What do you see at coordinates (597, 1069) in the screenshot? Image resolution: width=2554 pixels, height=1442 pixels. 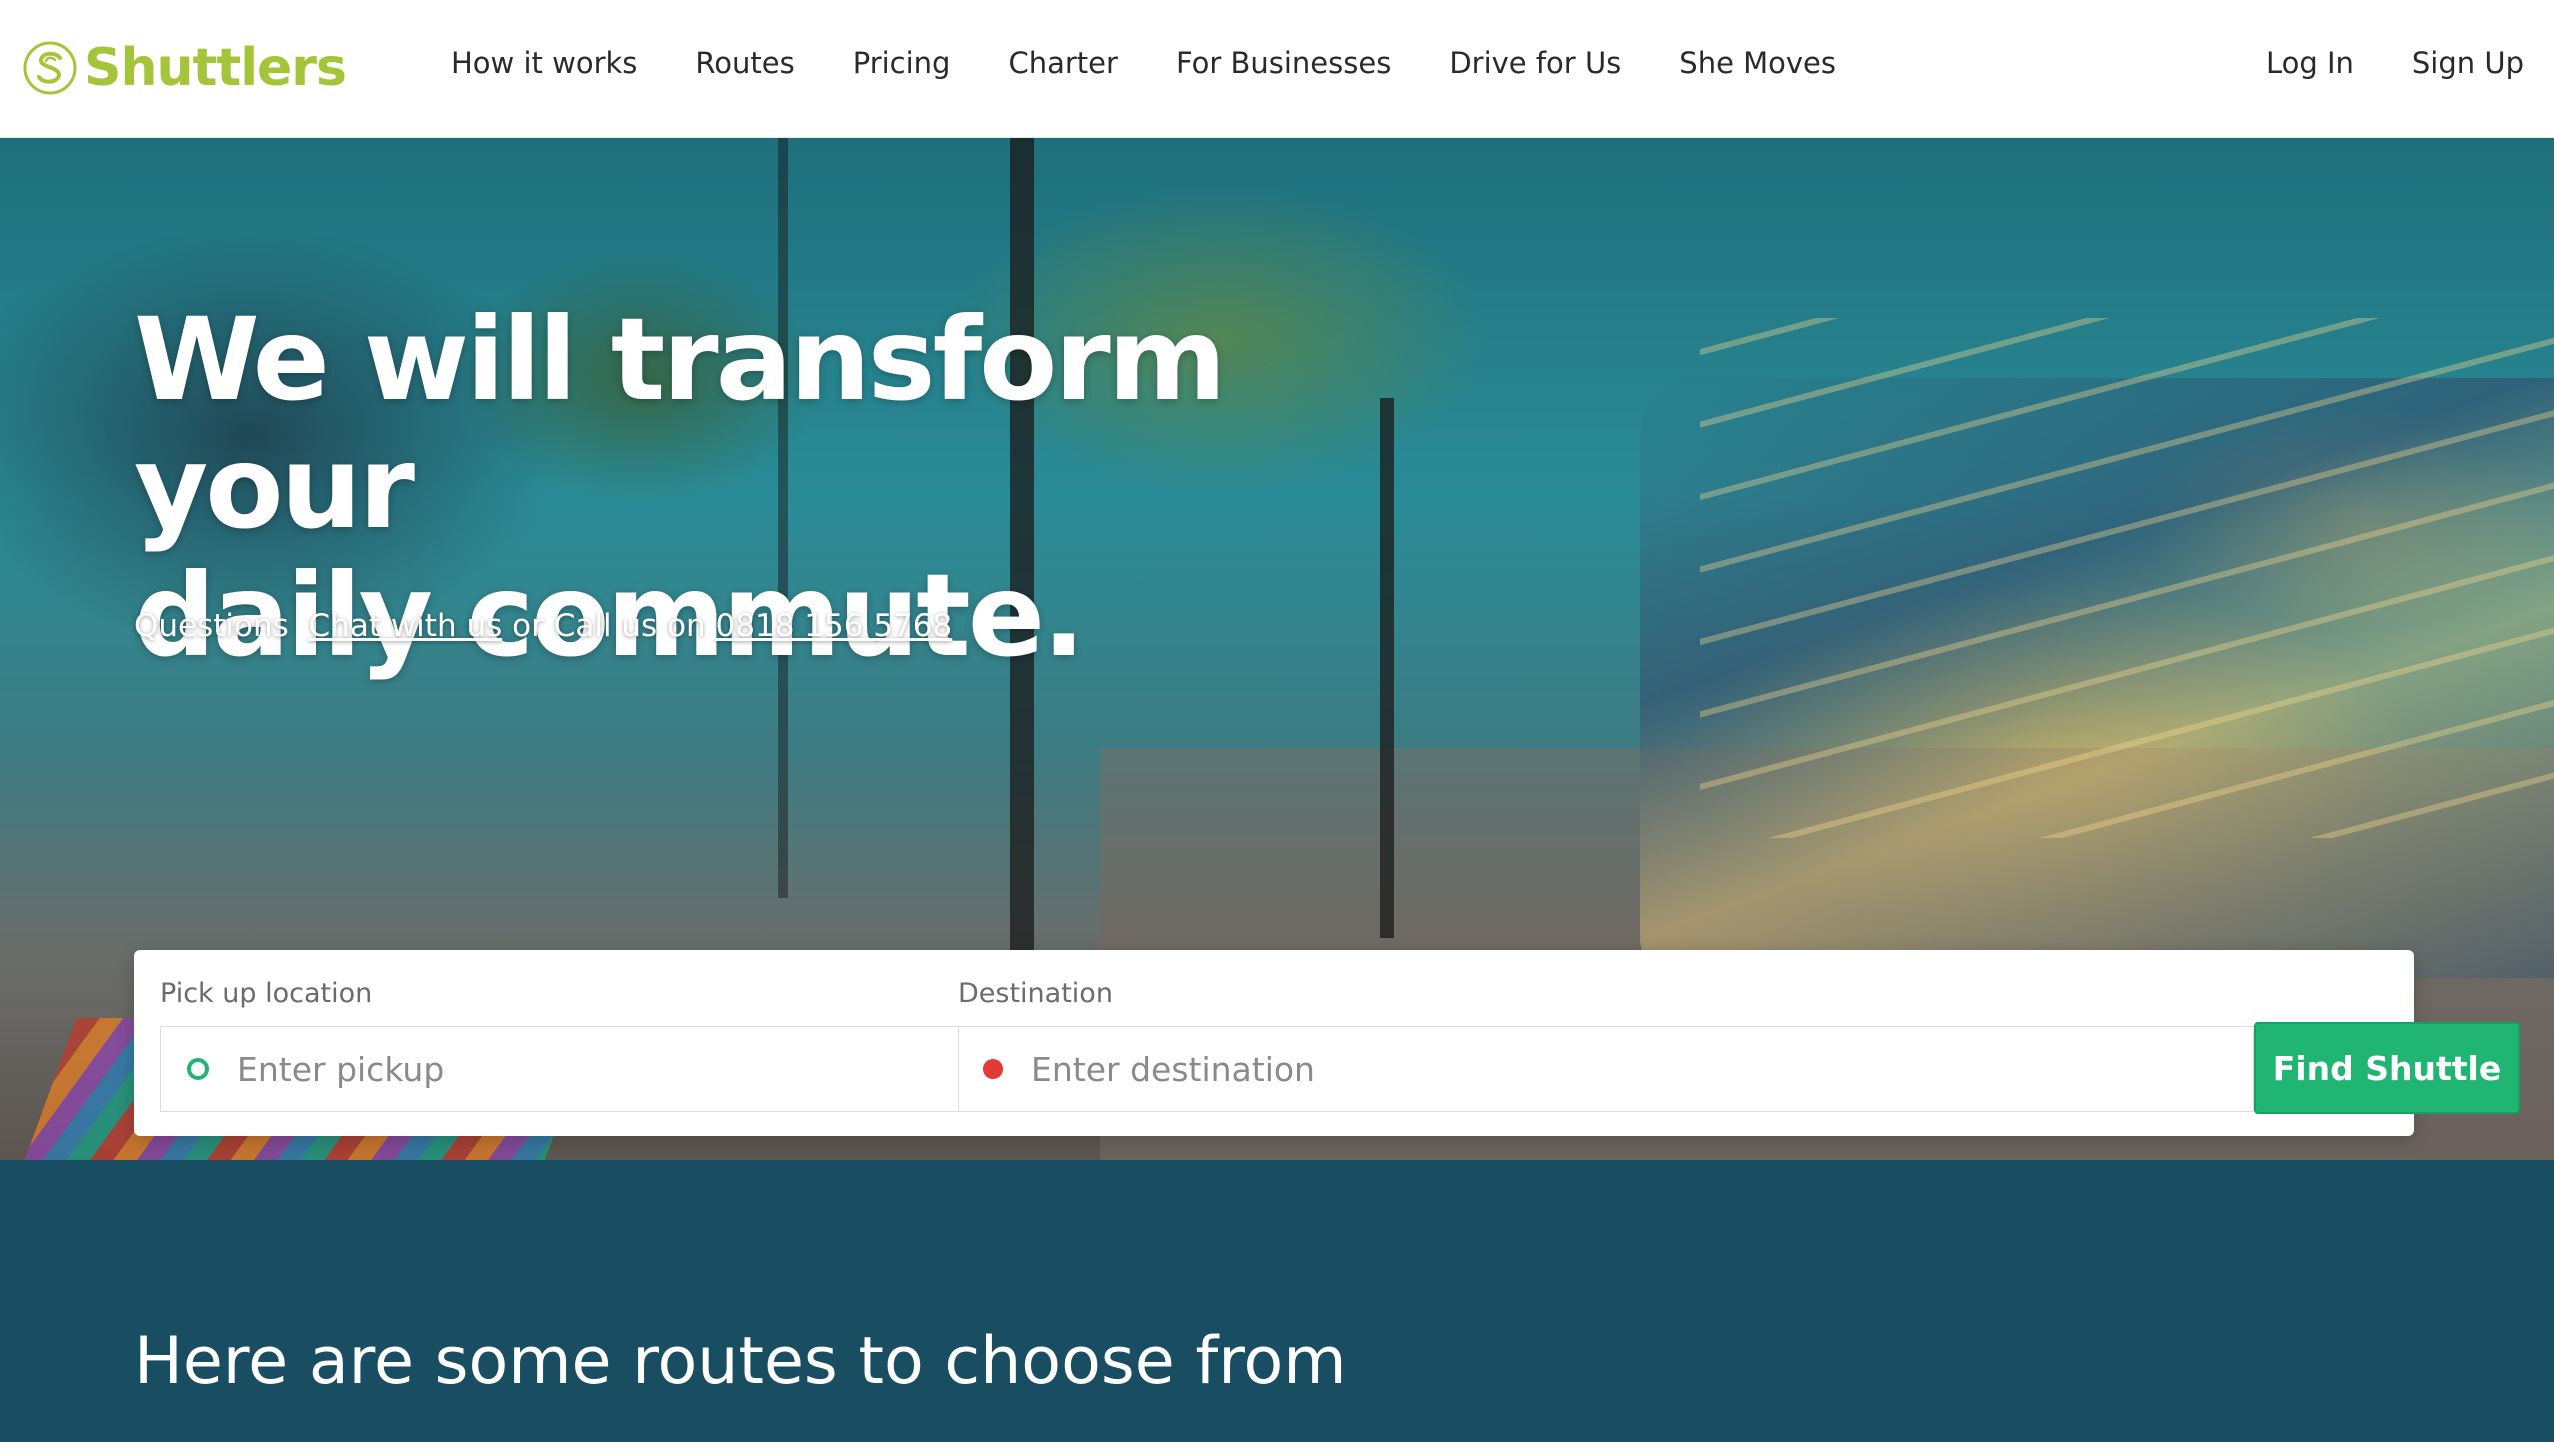 I see `pickup-input` at bounding box center [597, 1069].